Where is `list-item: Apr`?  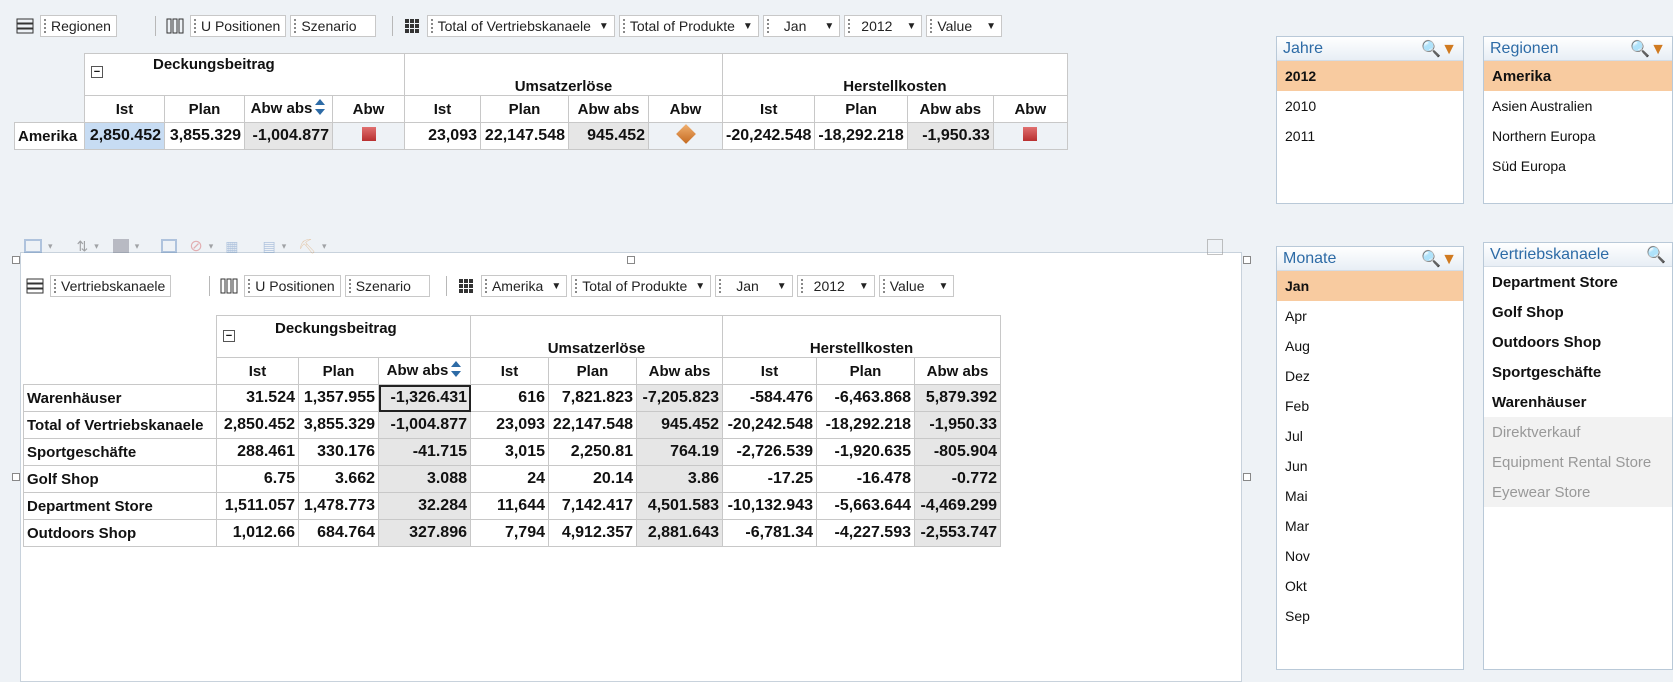
list-item: Apr is located at coordinates (1370, 316).